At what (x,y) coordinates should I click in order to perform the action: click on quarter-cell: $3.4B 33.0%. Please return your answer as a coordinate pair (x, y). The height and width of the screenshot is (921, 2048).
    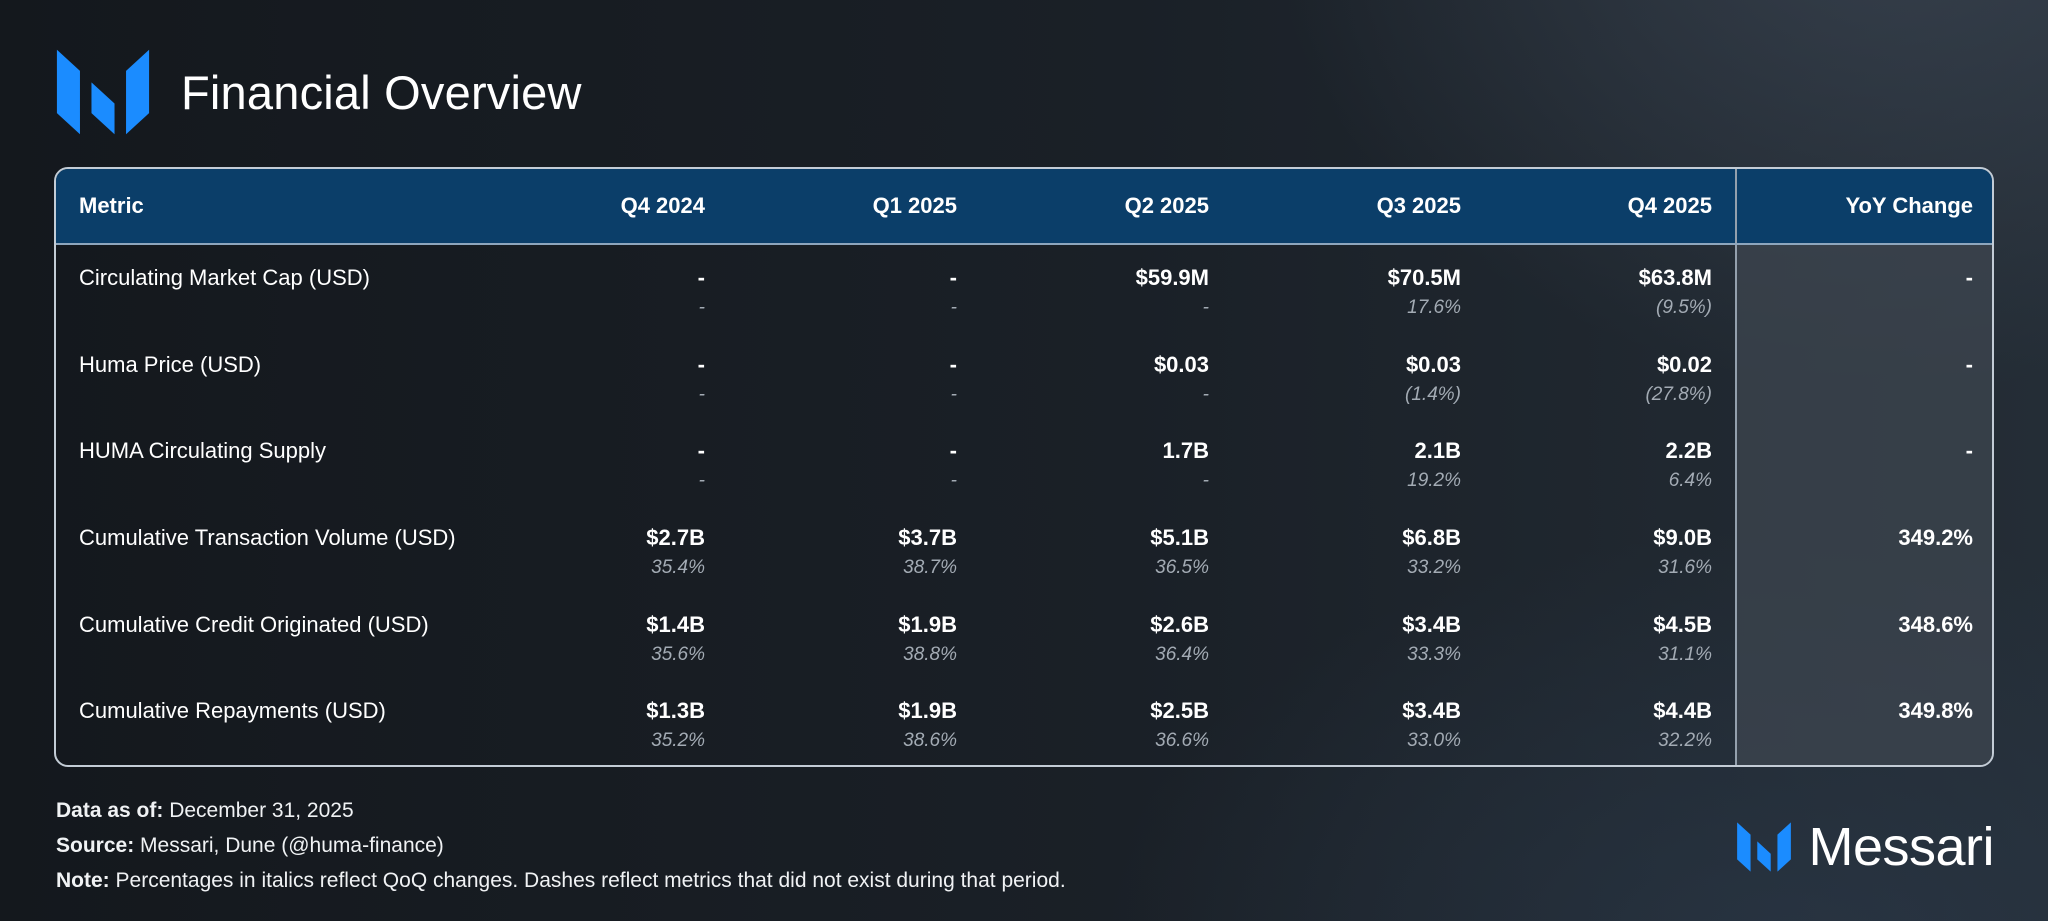
    Looking at the image, I should click on (1358, 721).